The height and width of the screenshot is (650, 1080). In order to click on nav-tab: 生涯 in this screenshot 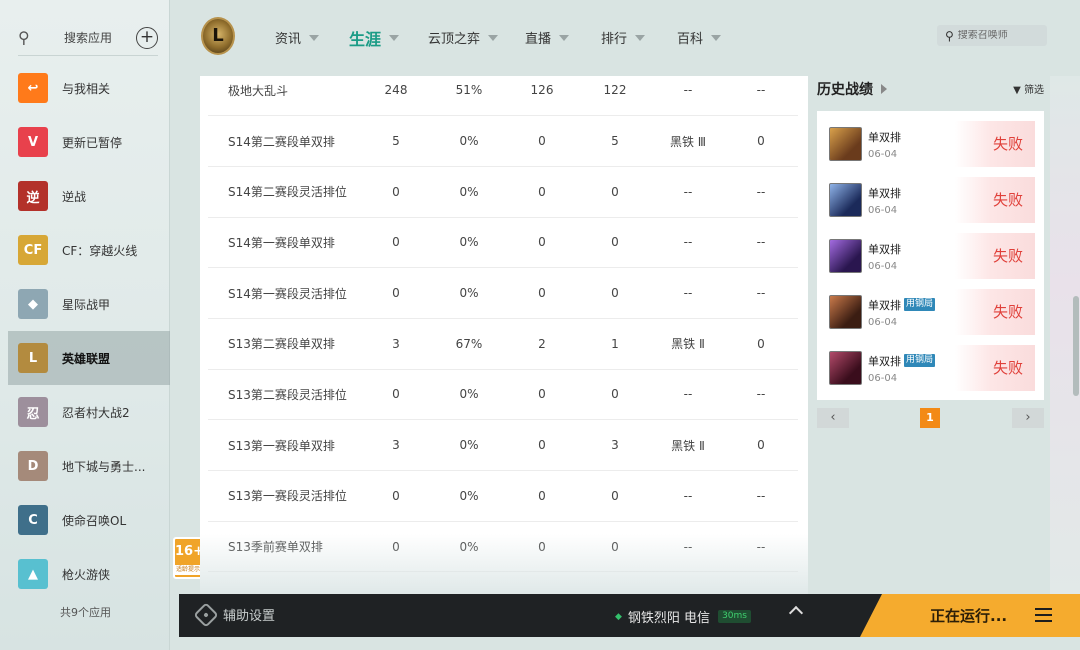, I will do `click(374, 38)`.